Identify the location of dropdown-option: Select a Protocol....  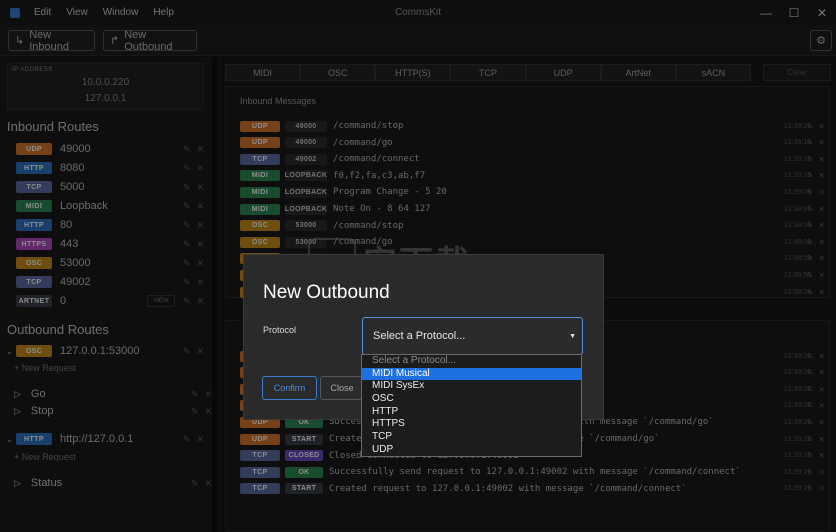
(471, 361).